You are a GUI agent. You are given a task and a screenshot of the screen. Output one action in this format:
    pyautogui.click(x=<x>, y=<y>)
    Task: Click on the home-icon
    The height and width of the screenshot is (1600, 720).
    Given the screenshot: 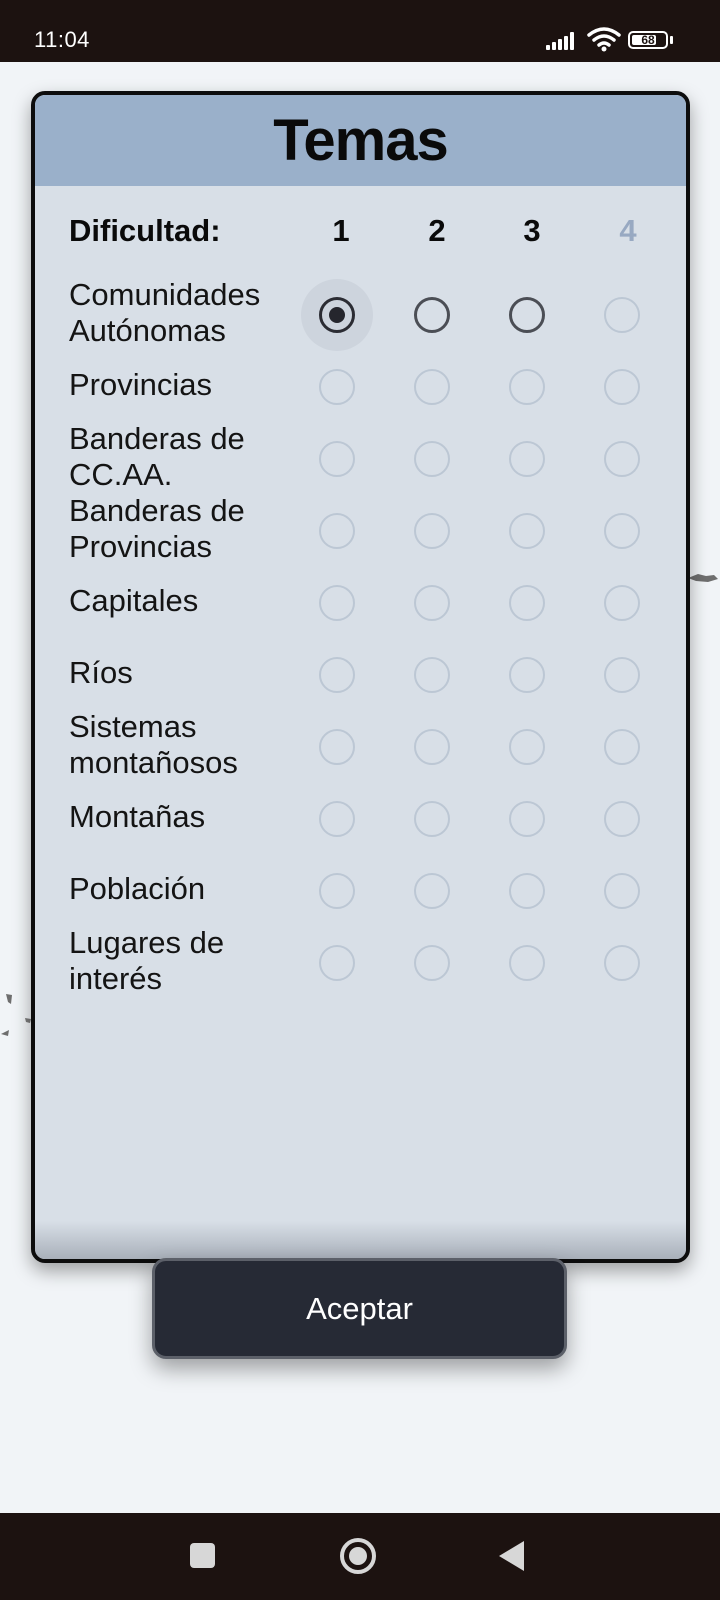 What is the action you would take?
    pyautogui.click(x=358, y=1556)
    